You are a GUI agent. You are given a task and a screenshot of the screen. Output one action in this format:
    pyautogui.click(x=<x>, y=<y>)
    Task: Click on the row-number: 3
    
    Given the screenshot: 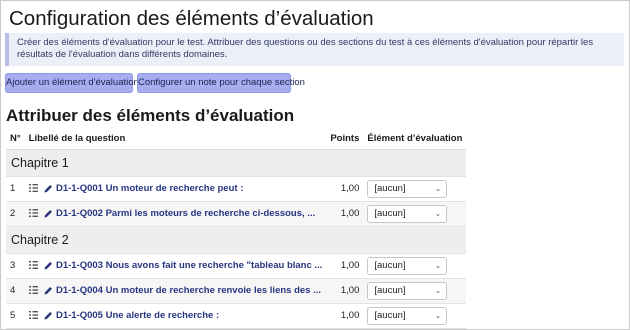 What is the action you would take?
    pyautogui.click(x=15, y=266)
    